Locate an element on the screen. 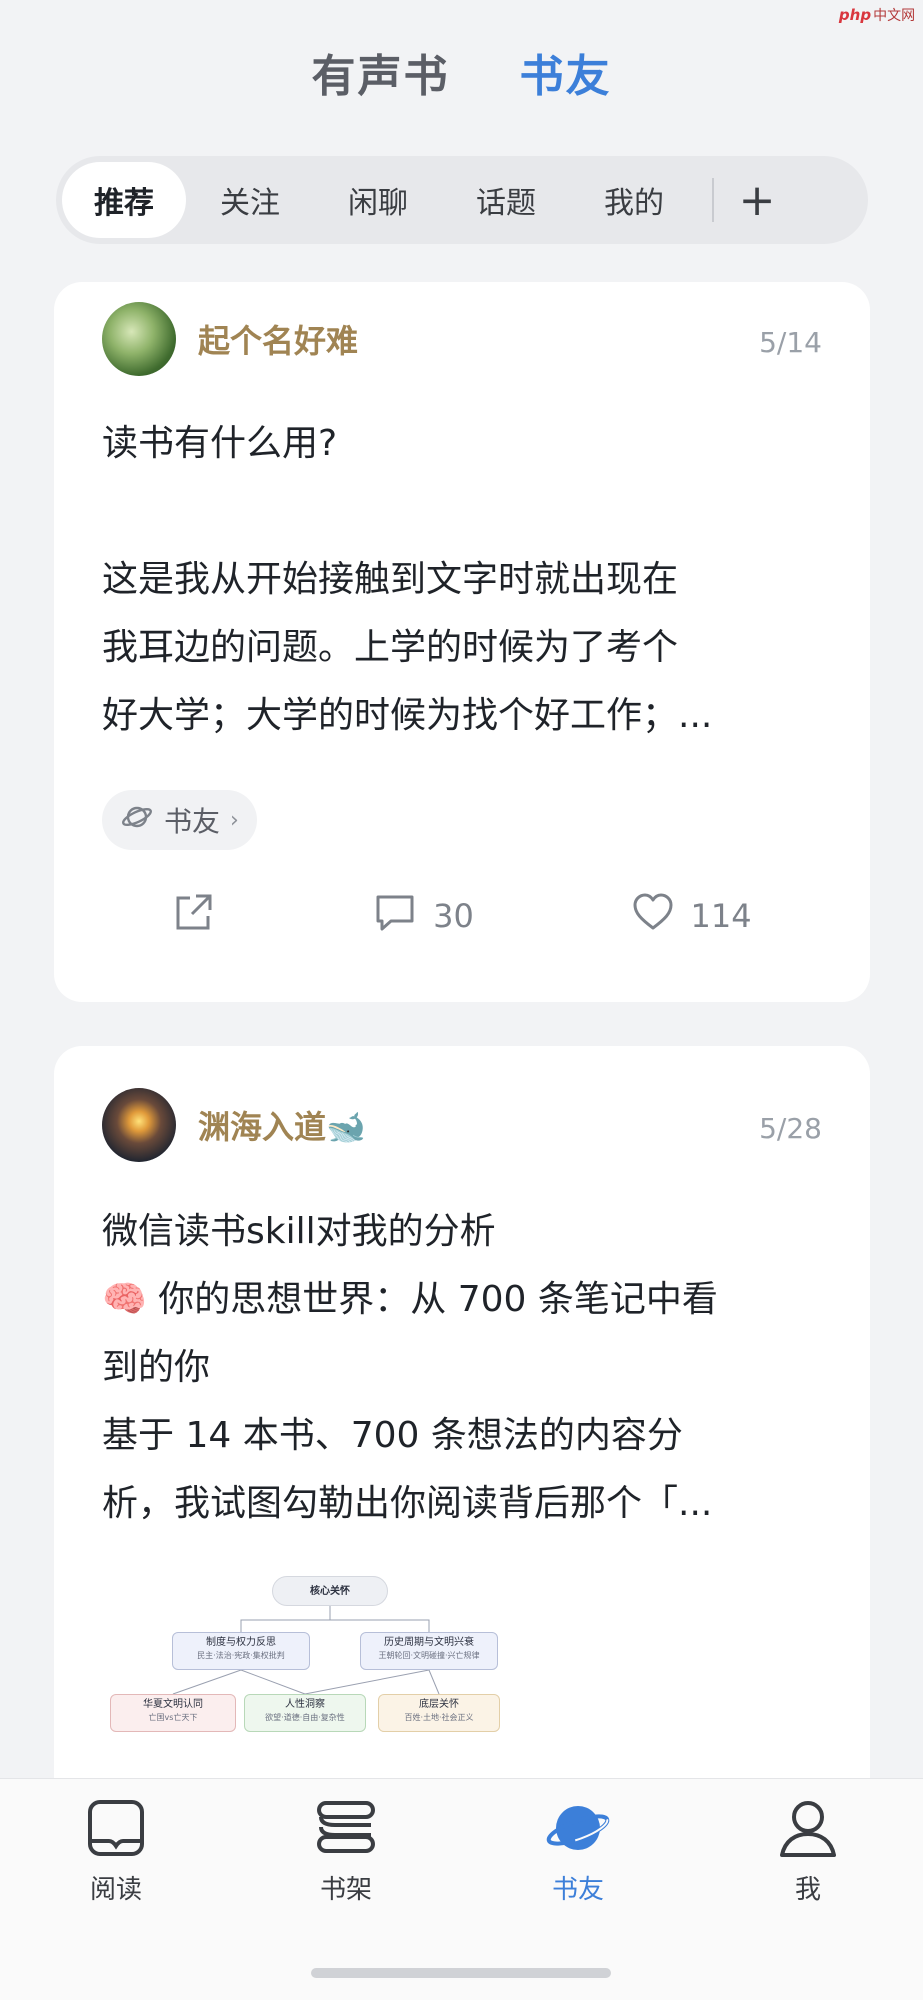 This screenshot has width=923, height=2000. nav-label: 我 is located at coordinates (807, 1890).